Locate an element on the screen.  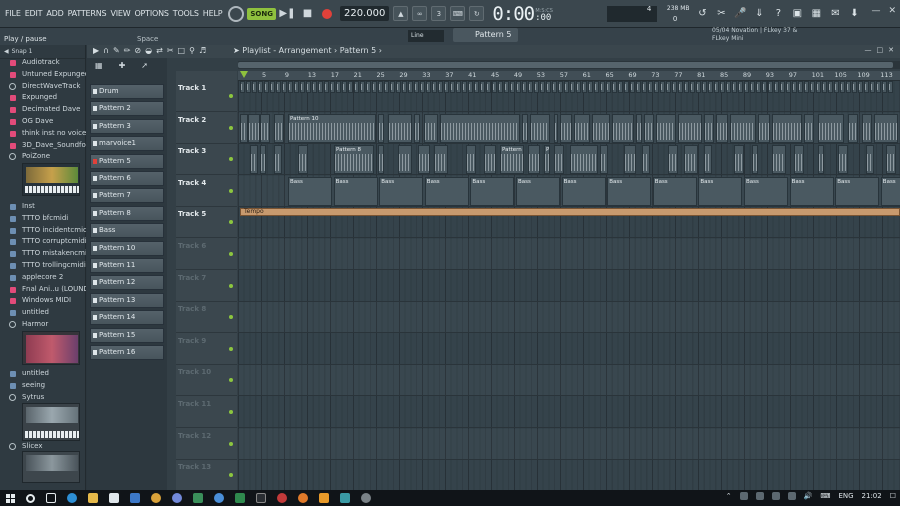
app-icon-green is located at coordinates (240, 498).